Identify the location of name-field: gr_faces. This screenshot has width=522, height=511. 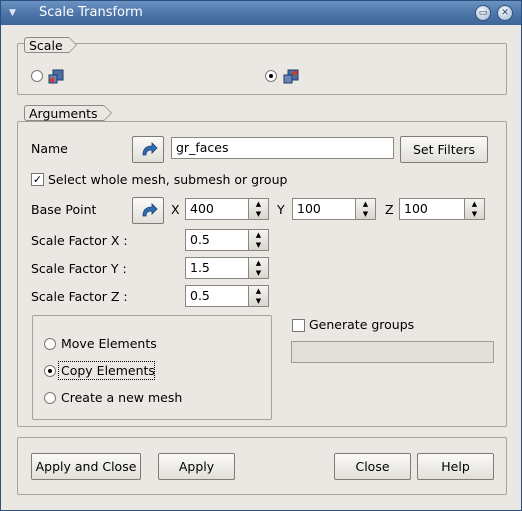
(282, 148).